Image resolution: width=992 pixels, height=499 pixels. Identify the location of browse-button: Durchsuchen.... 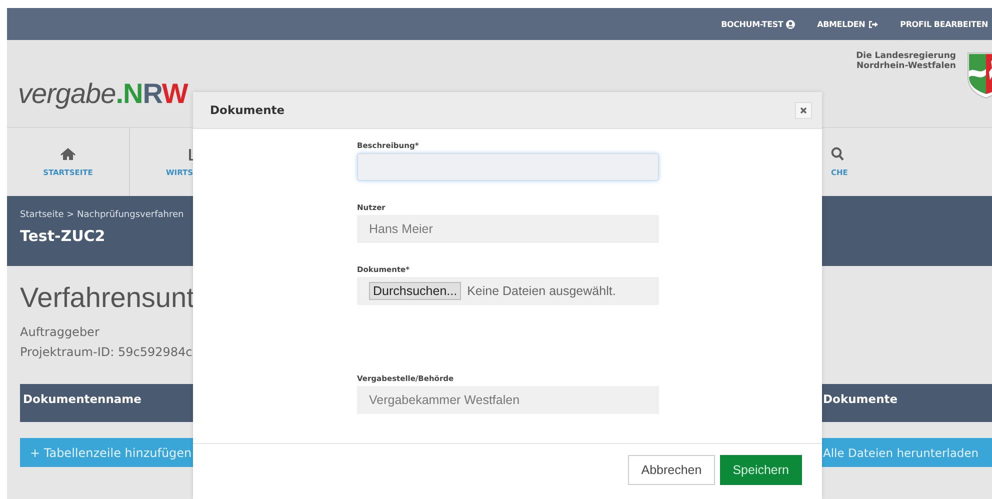
(415, 291).